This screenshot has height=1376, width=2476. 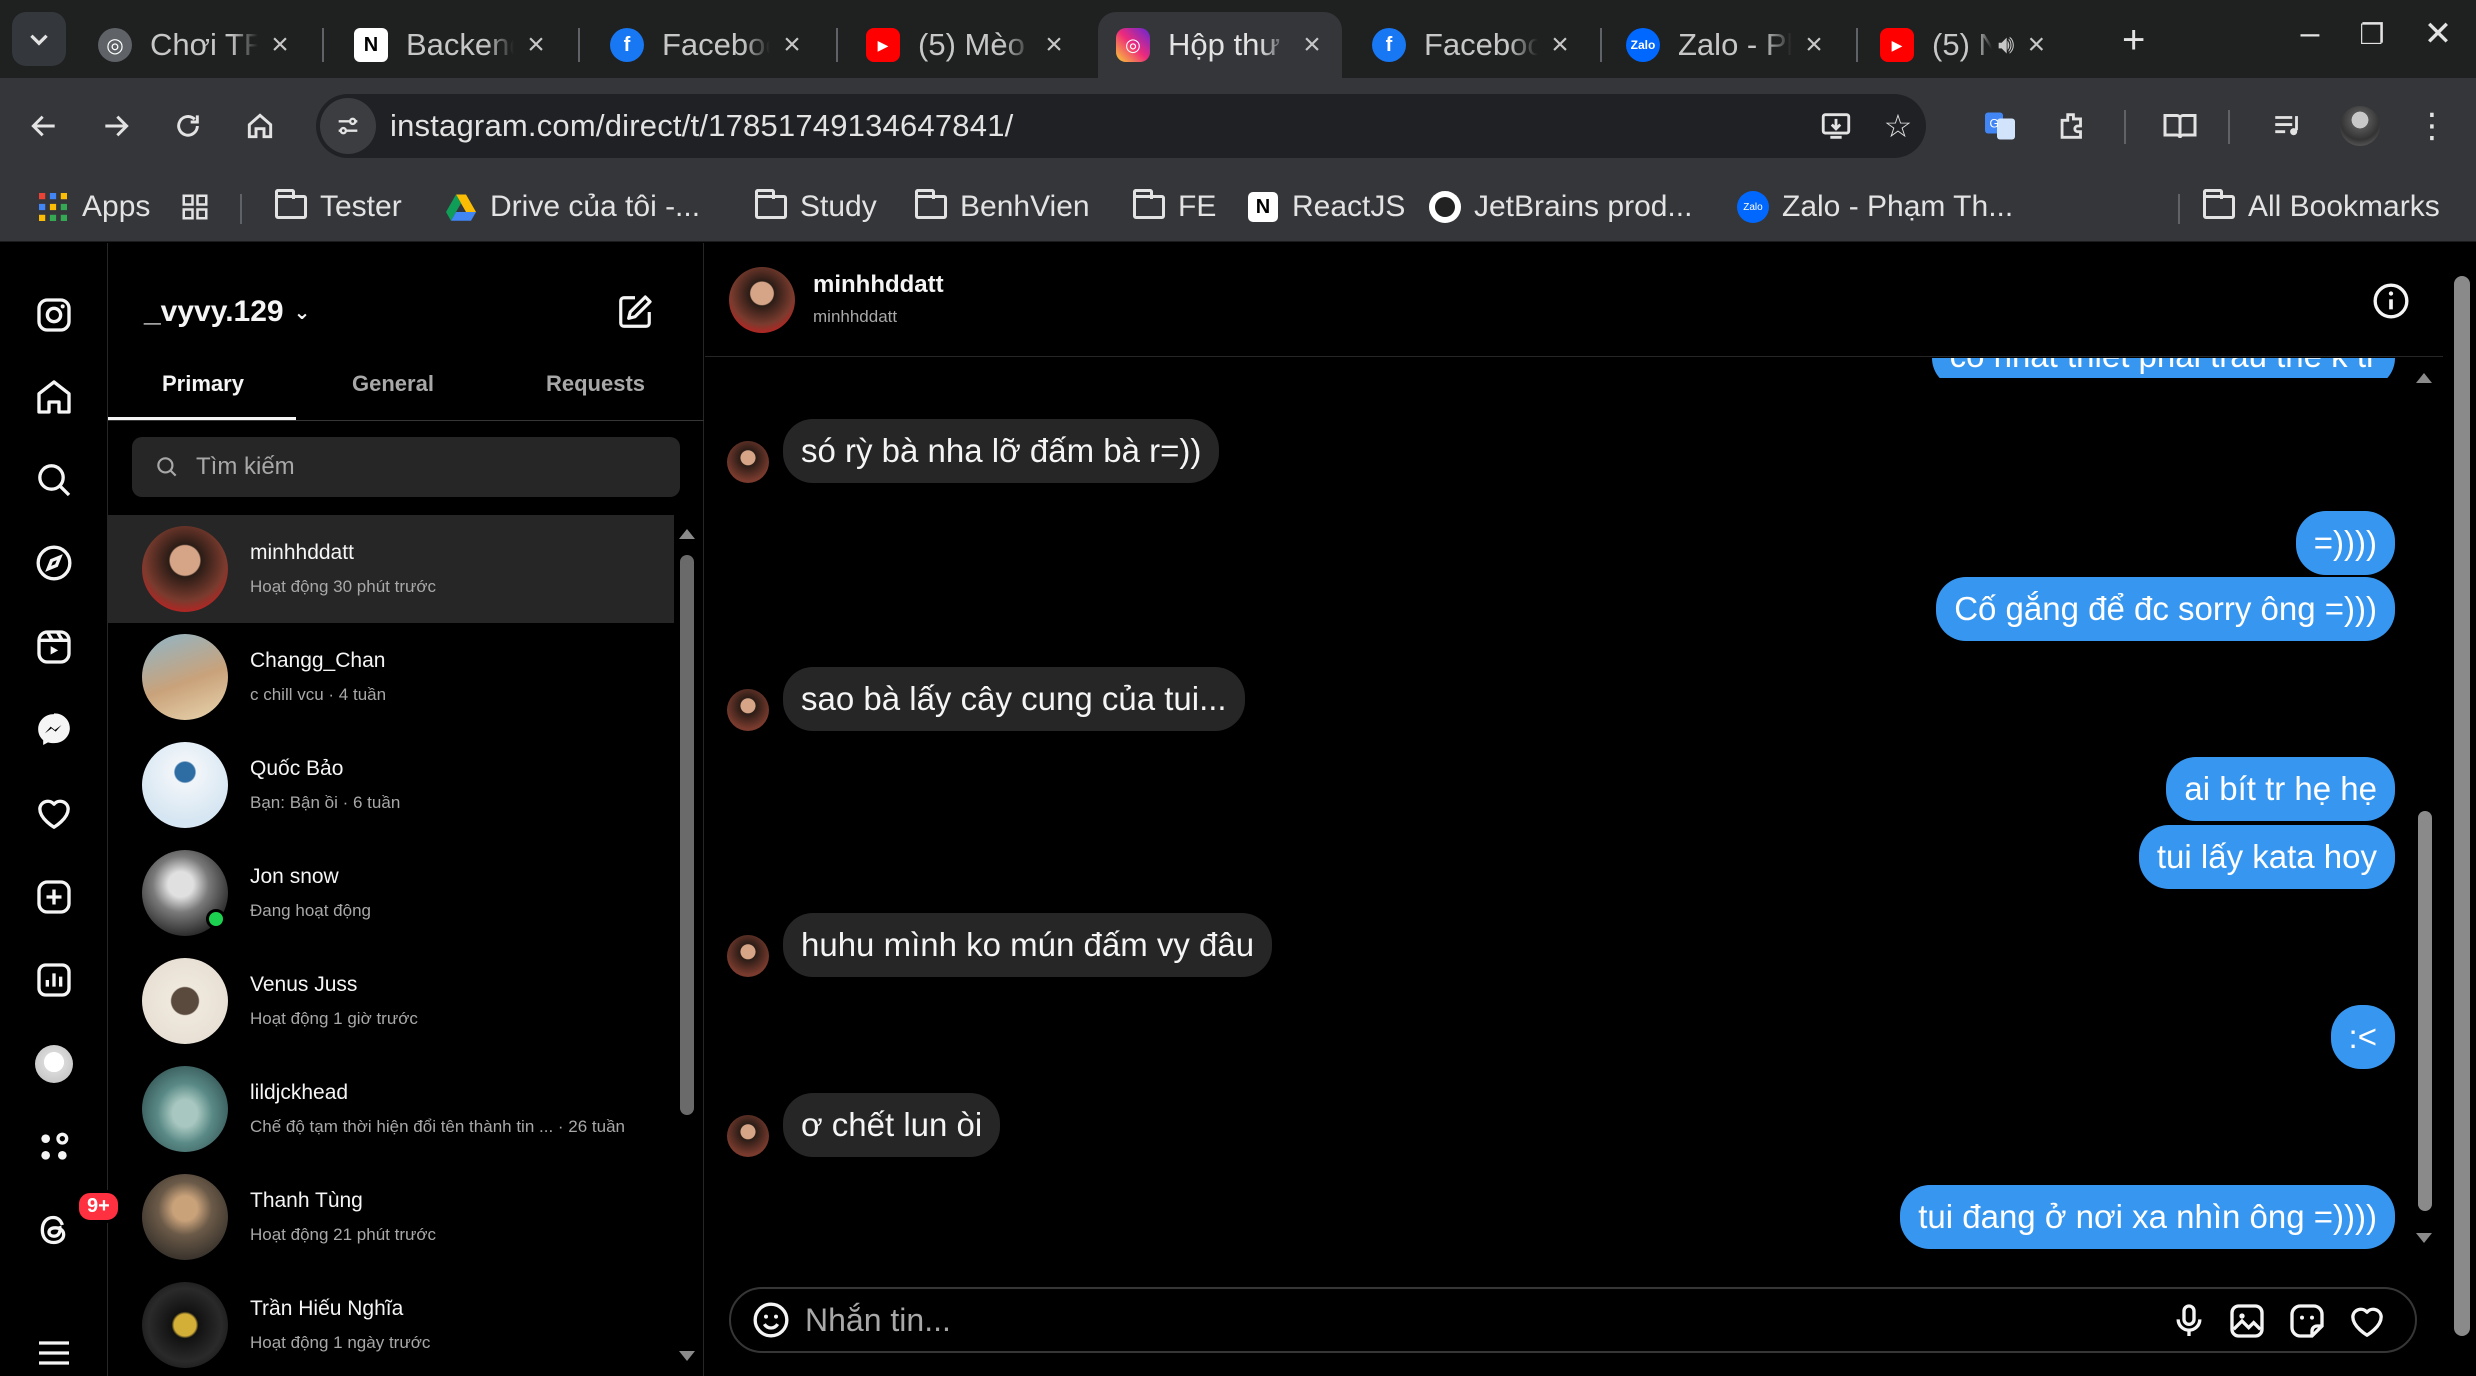 I want to click on message-input, so click(x=1455, y=1320).